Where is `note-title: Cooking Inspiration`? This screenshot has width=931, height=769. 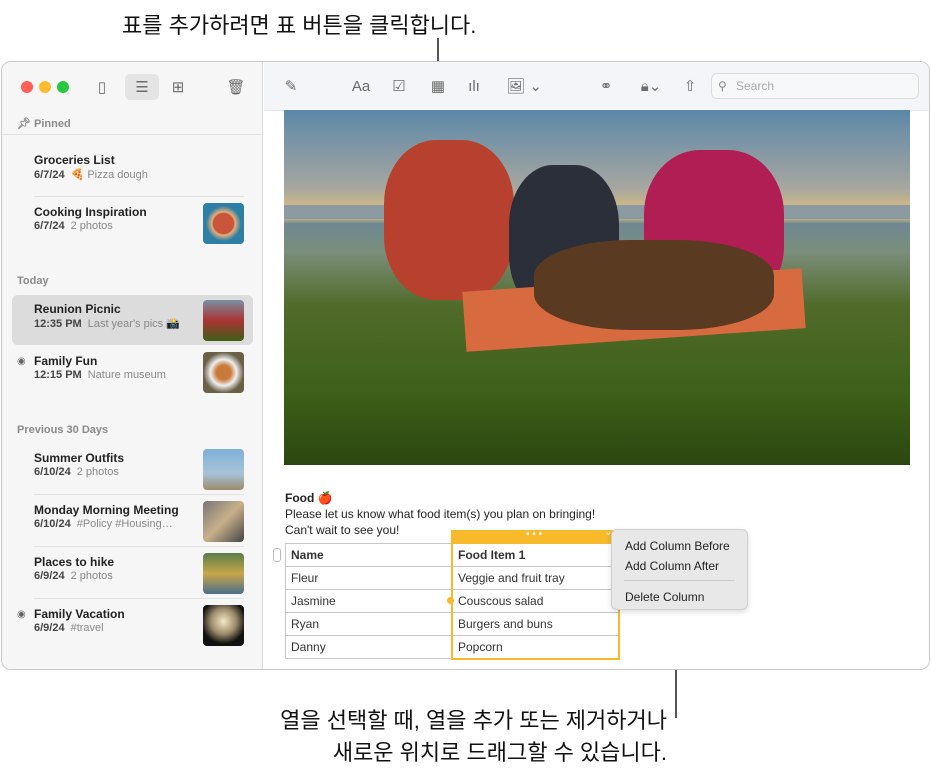
note-title: Cooking Inspiration is located at coordinates (90, 212).